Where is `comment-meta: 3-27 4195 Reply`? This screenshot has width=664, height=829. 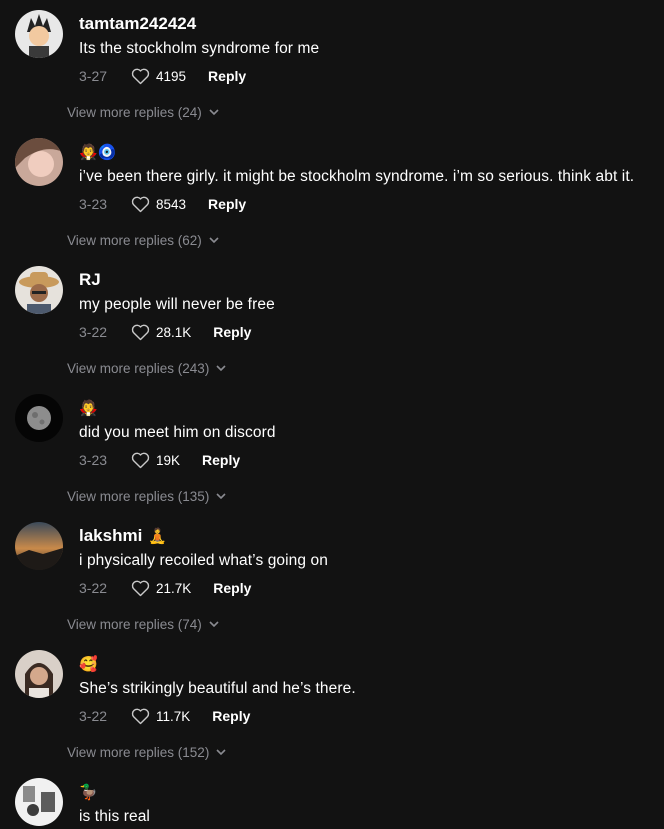 comment-meta: 3-27 4195 Reply is located at coordinates (162, 76).